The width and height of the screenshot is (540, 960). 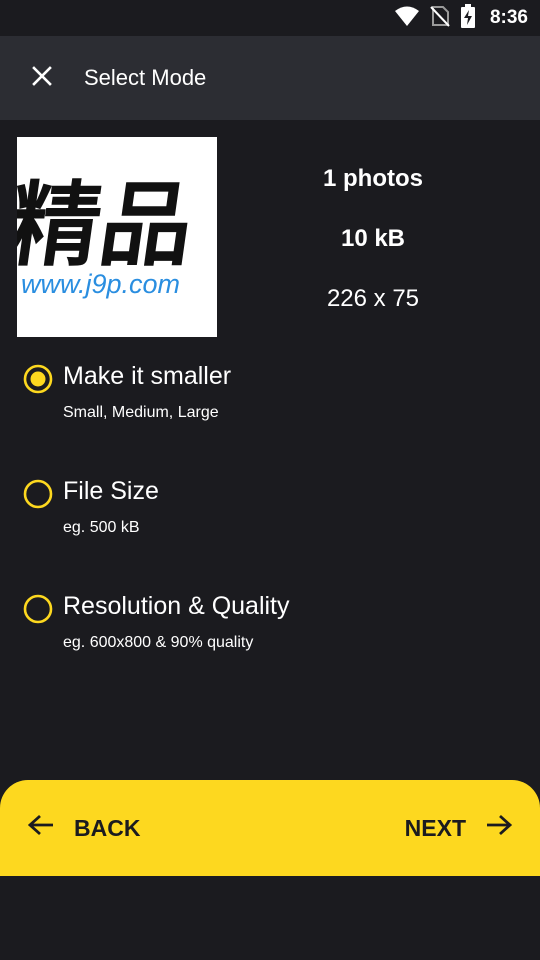 I want to click on back-label: BACK, so click(x=107, y=827).